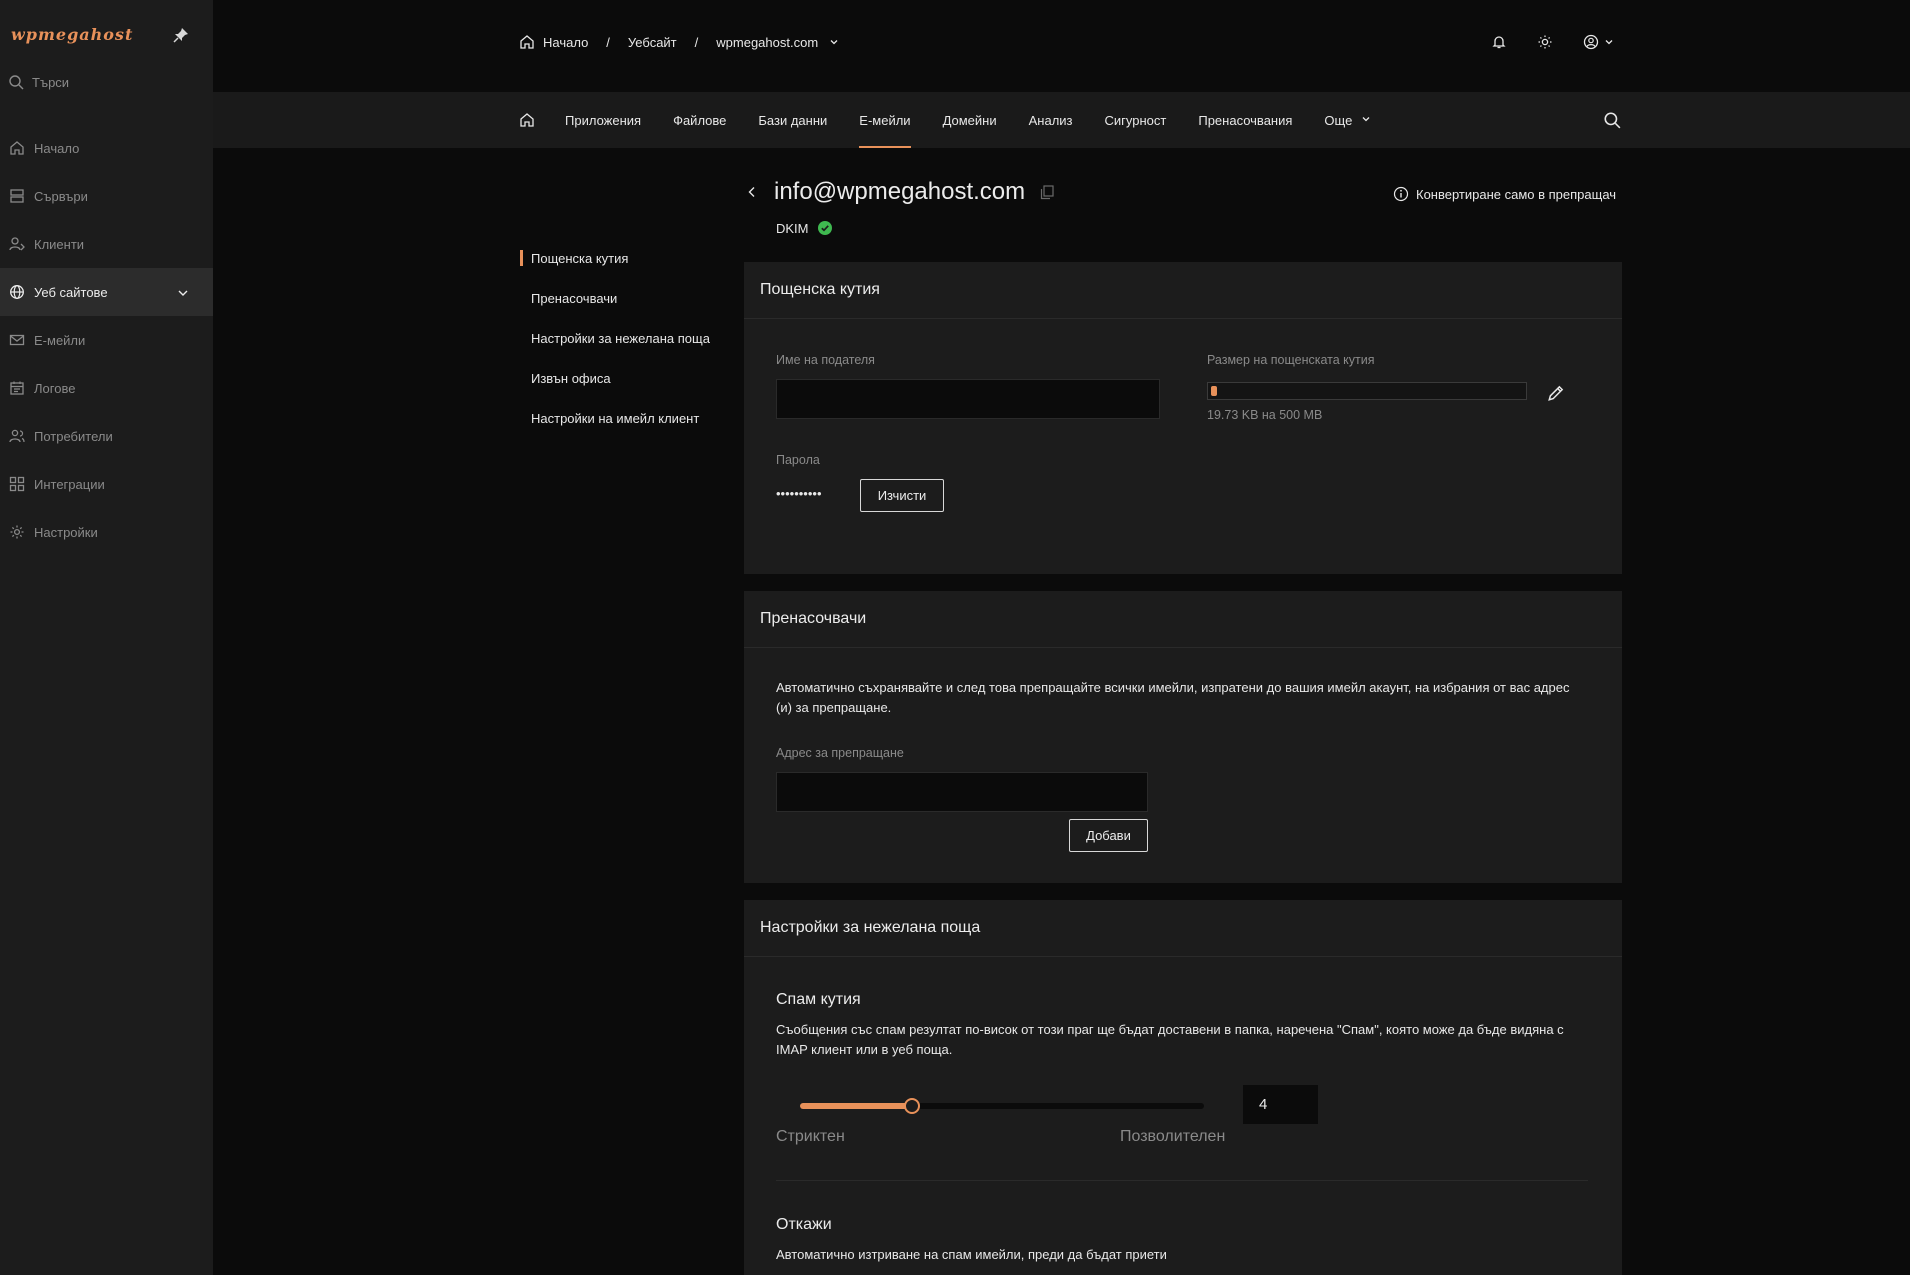  Describe the element at coordinates (69, 484) in the screenshot. I see `sidebar-item-label: Интеграции` at that location.